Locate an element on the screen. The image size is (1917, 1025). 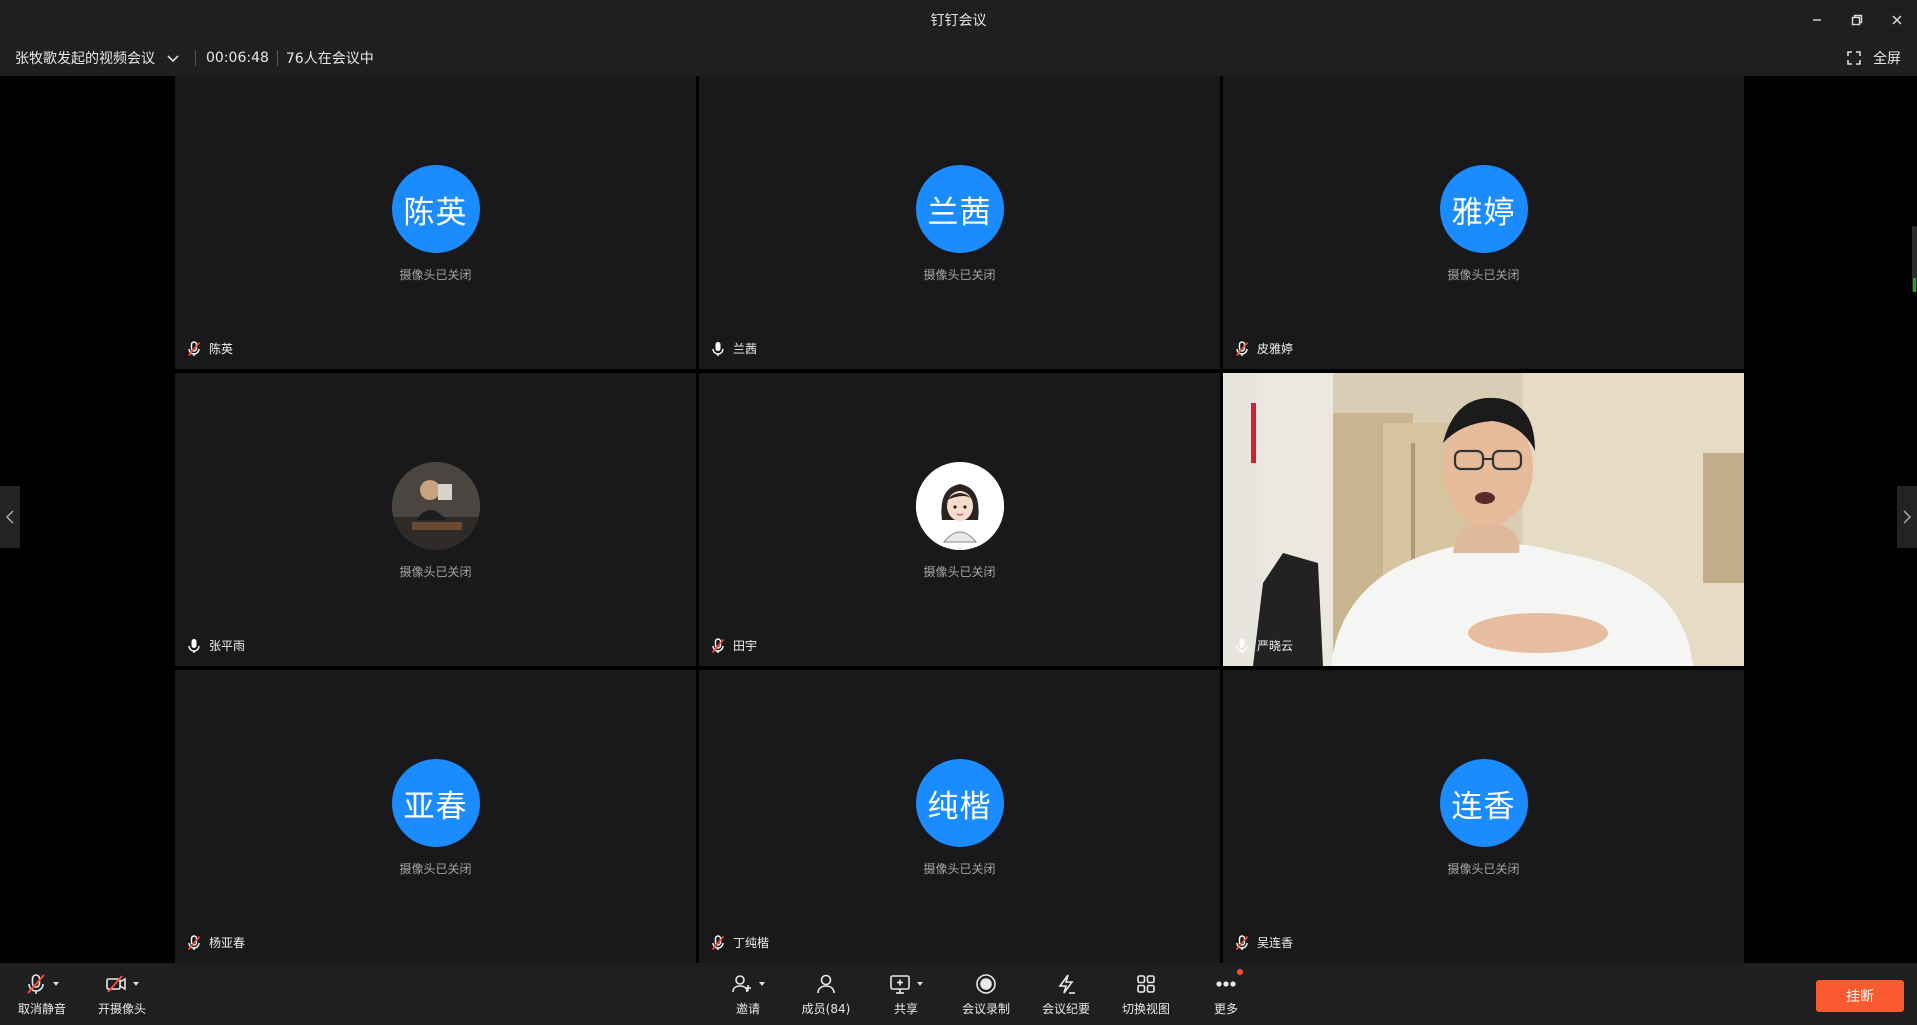
camera-off-icon is located at coordinates (116, 984).